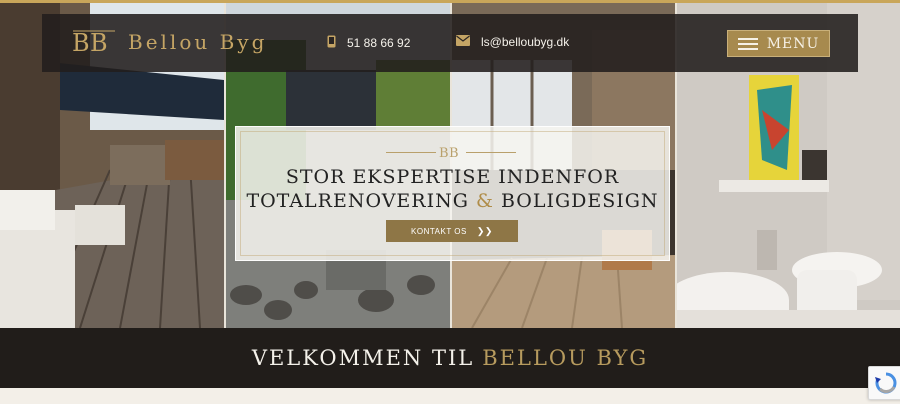  What do you see at coordinates (463, 42) in the screenshot?
I see `envelope-icon` at bounding box center [463, 42].